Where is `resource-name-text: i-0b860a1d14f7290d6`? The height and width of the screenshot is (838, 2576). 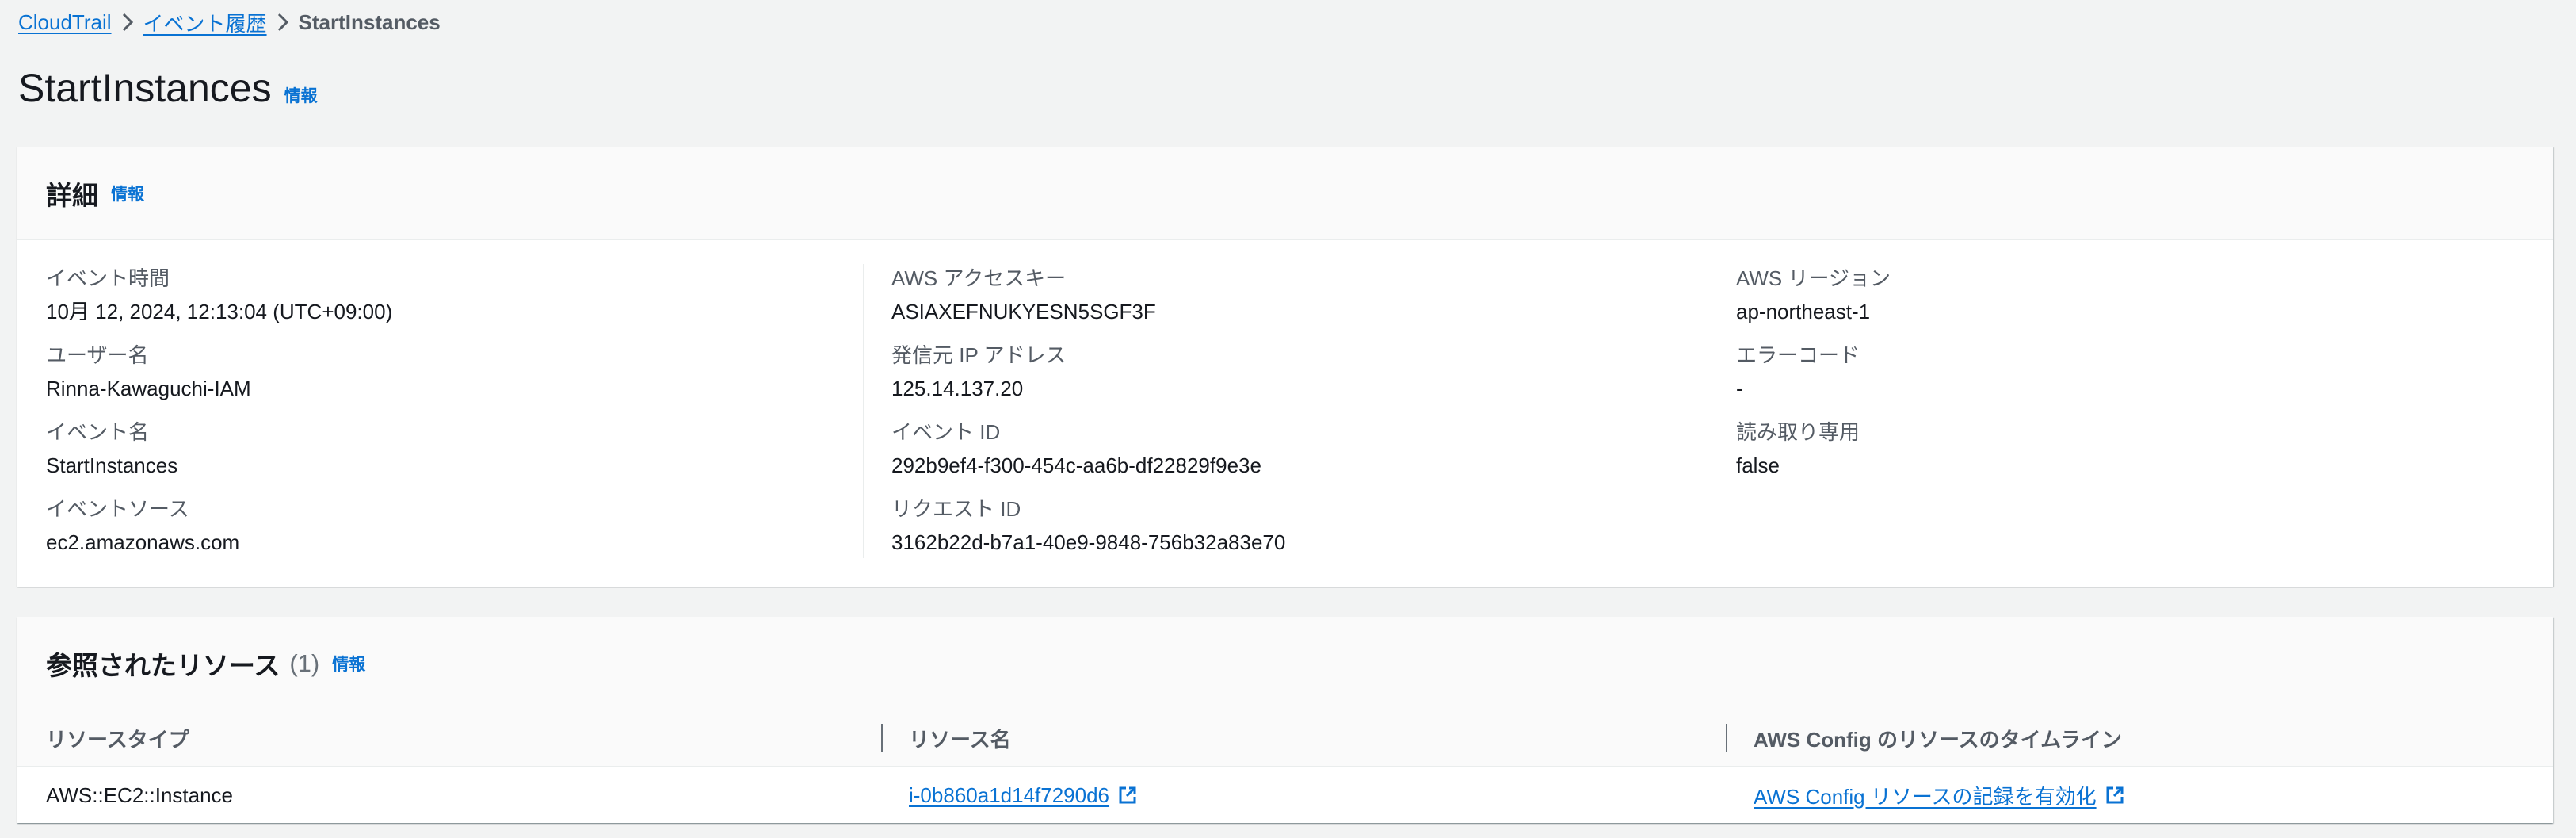
resource-name-text: i-0b860a1d14f7290d6 is located at coordinates (1010, 795).